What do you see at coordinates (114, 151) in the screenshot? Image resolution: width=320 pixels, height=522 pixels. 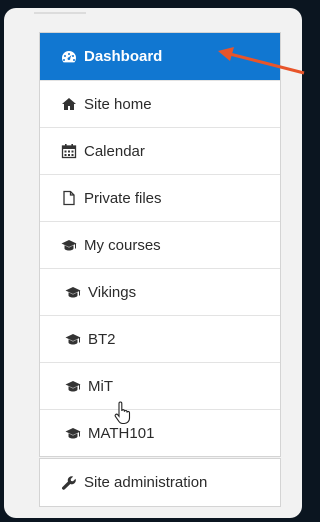 I see `nav-item-label: Calendar` at bounding box center [114, 151].